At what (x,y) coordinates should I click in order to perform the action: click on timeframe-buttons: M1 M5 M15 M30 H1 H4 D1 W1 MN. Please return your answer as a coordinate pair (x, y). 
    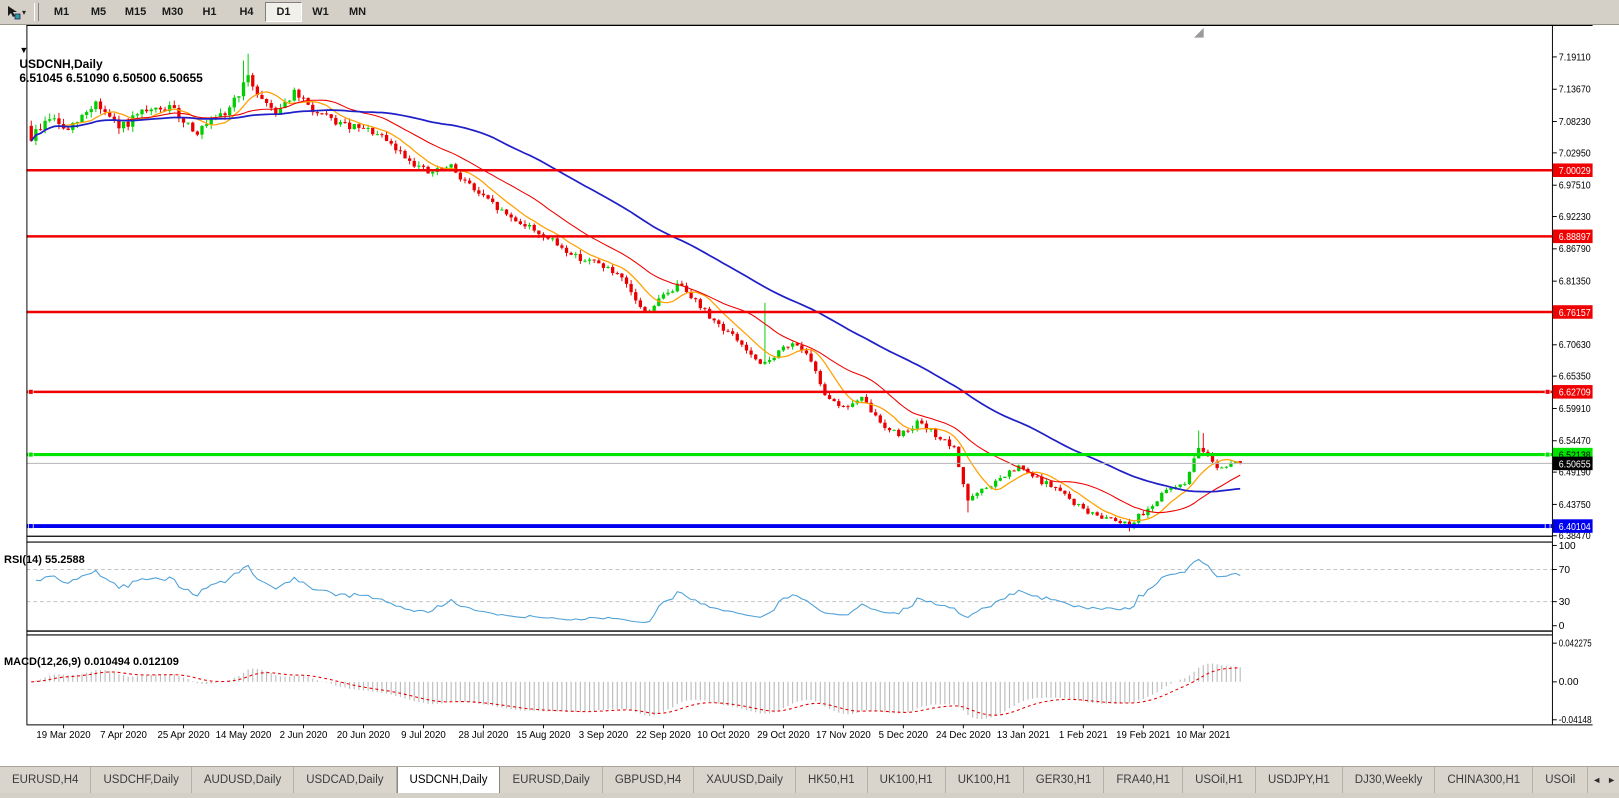
    Looking at the image, I should click on (209, 12).